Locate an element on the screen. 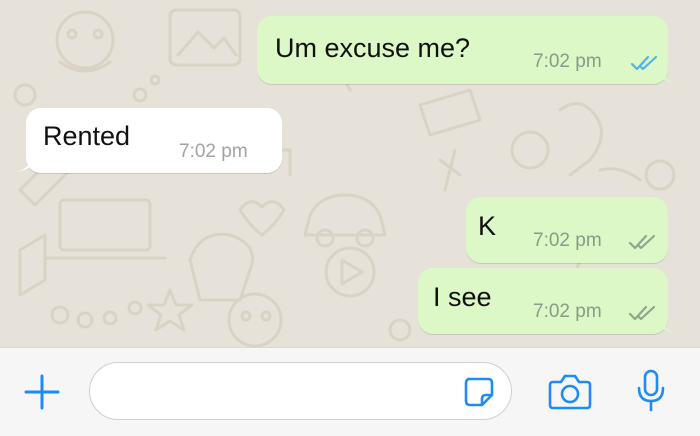 This screenshot has width=700, height=436. camera-icon is located at coordinates (570, 392).